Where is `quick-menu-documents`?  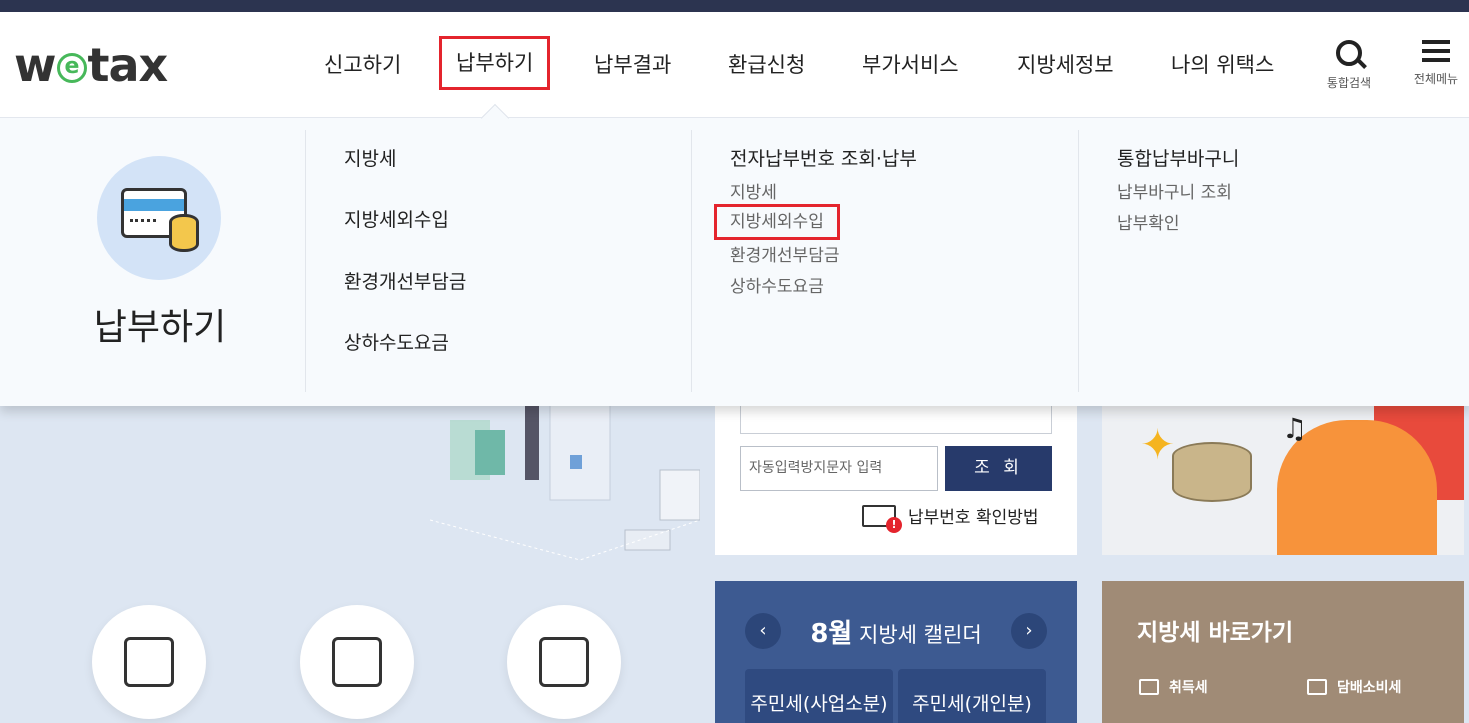
quick-menu-documents is located at coordinates (357, 662).